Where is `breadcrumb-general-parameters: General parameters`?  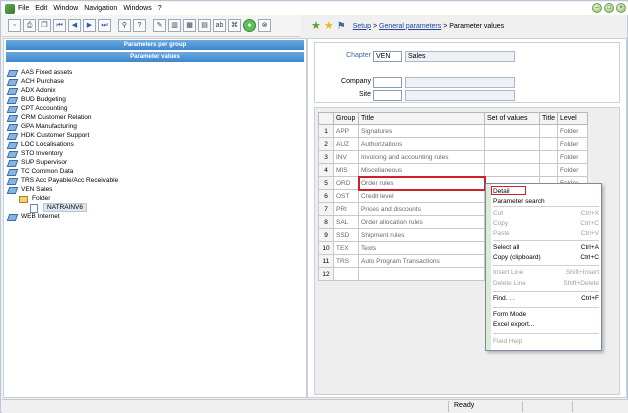
breadcrumb-general-parameters: General parameters is located at coordinates (410, 26).